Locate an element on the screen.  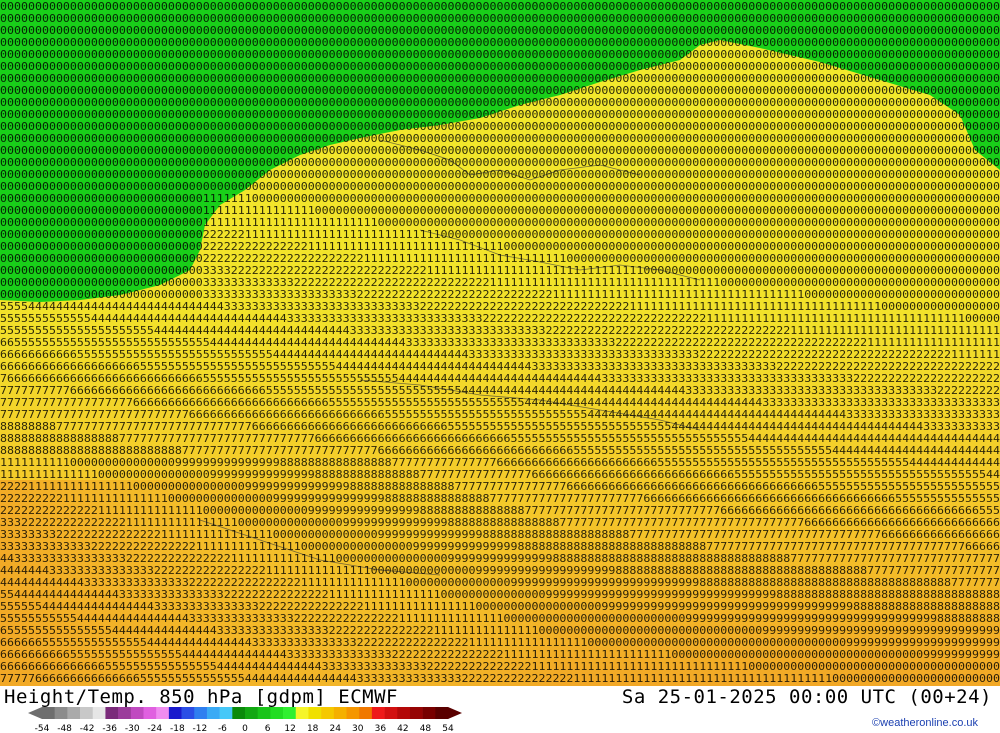
legend-arrow-right is located at coordinates (455, 713).